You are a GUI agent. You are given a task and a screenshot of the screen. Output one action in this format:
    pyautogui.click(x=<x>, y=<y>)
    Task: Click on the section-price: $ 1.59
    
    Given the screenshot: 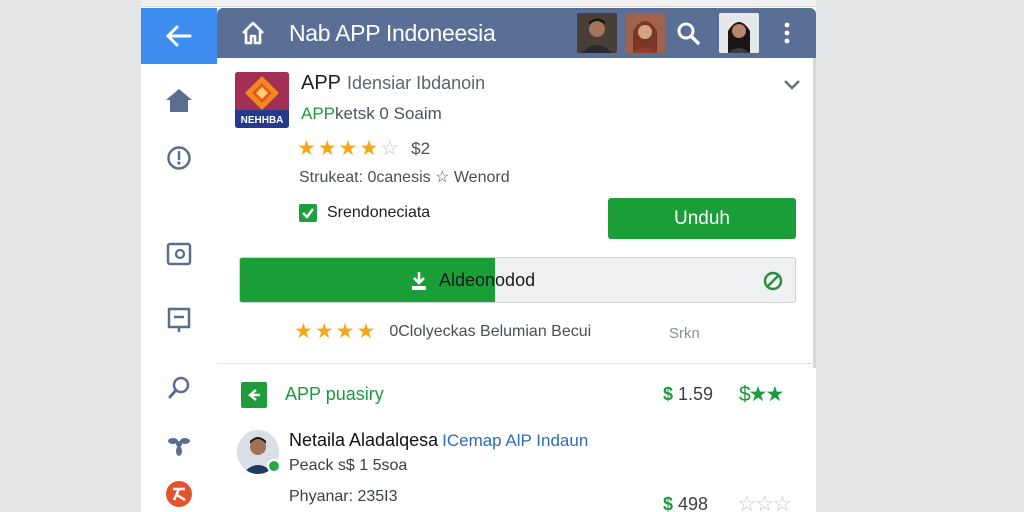 What is the action you would take?
    pyautogui.click(x=688, y=394)
    